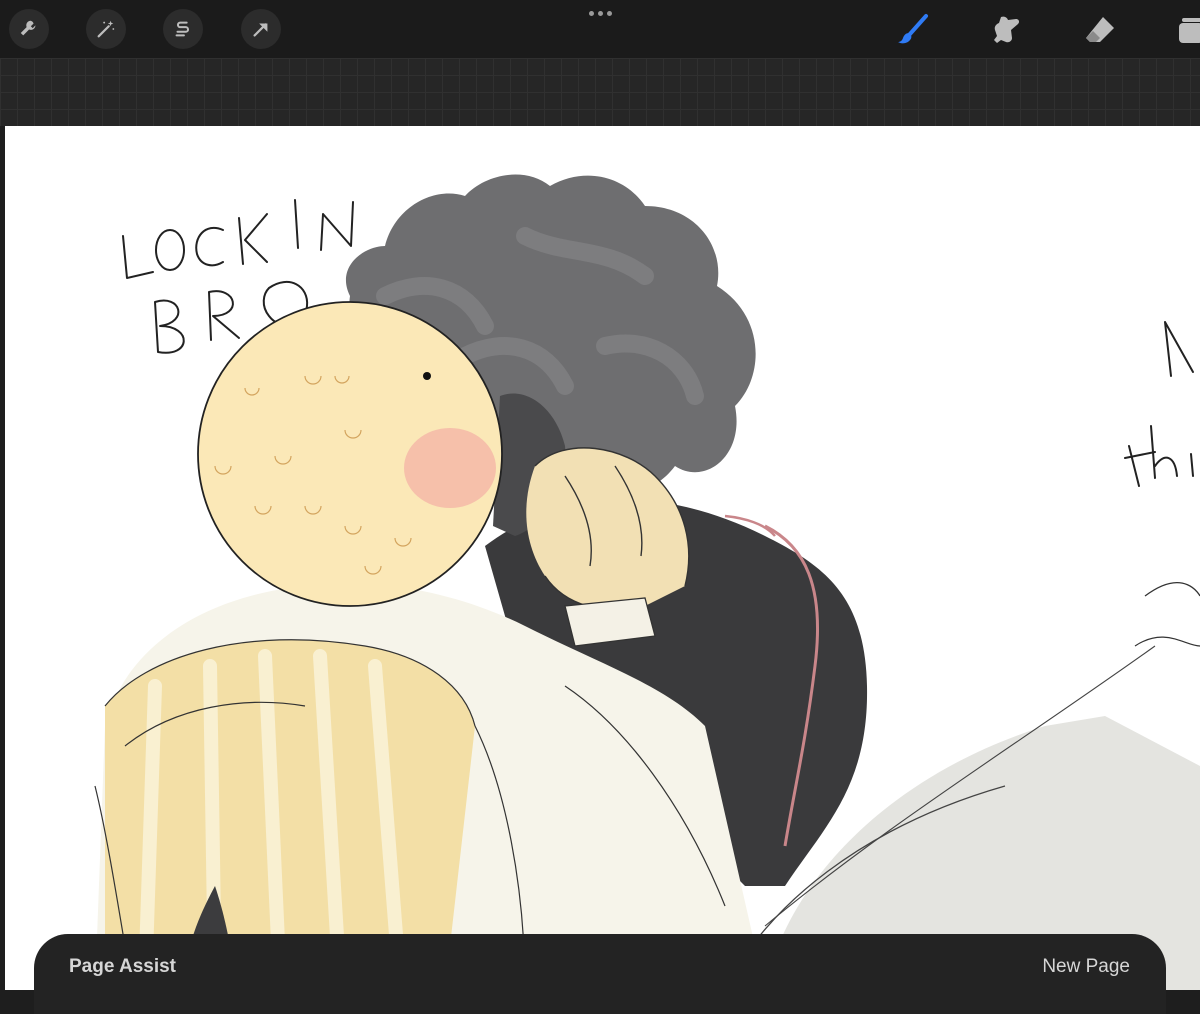  What do you see at coordinates (600, 13) in the screenshot?
I see `more-options-icon` at bounding box center [600, 13].